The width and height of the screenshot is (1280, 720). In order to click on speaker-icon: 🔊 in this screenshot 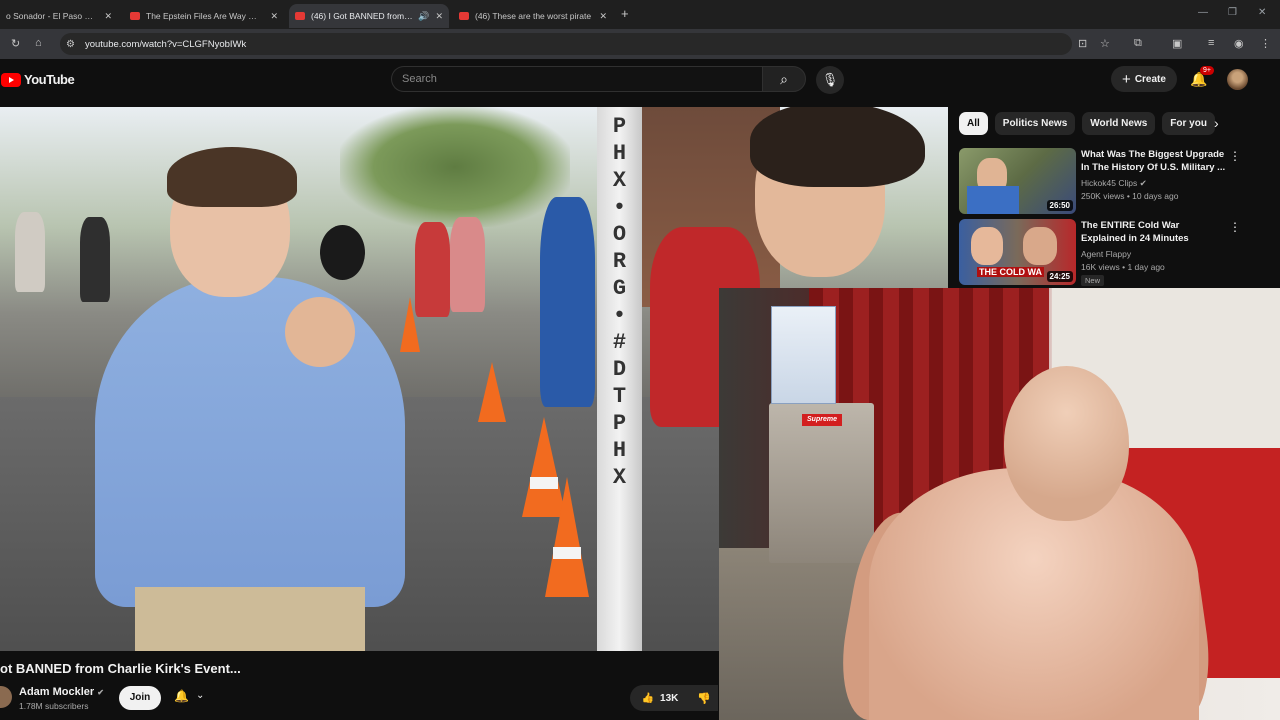, I will do `click(423, 16)`.